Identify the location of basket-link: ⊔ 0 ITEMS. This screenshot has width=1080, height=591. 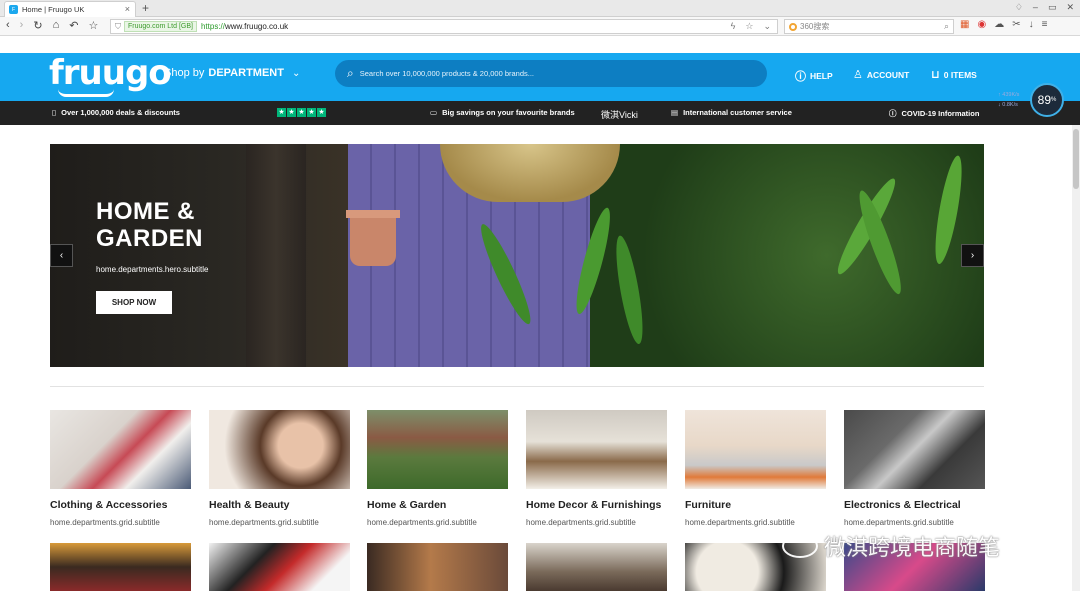
(954, 74).